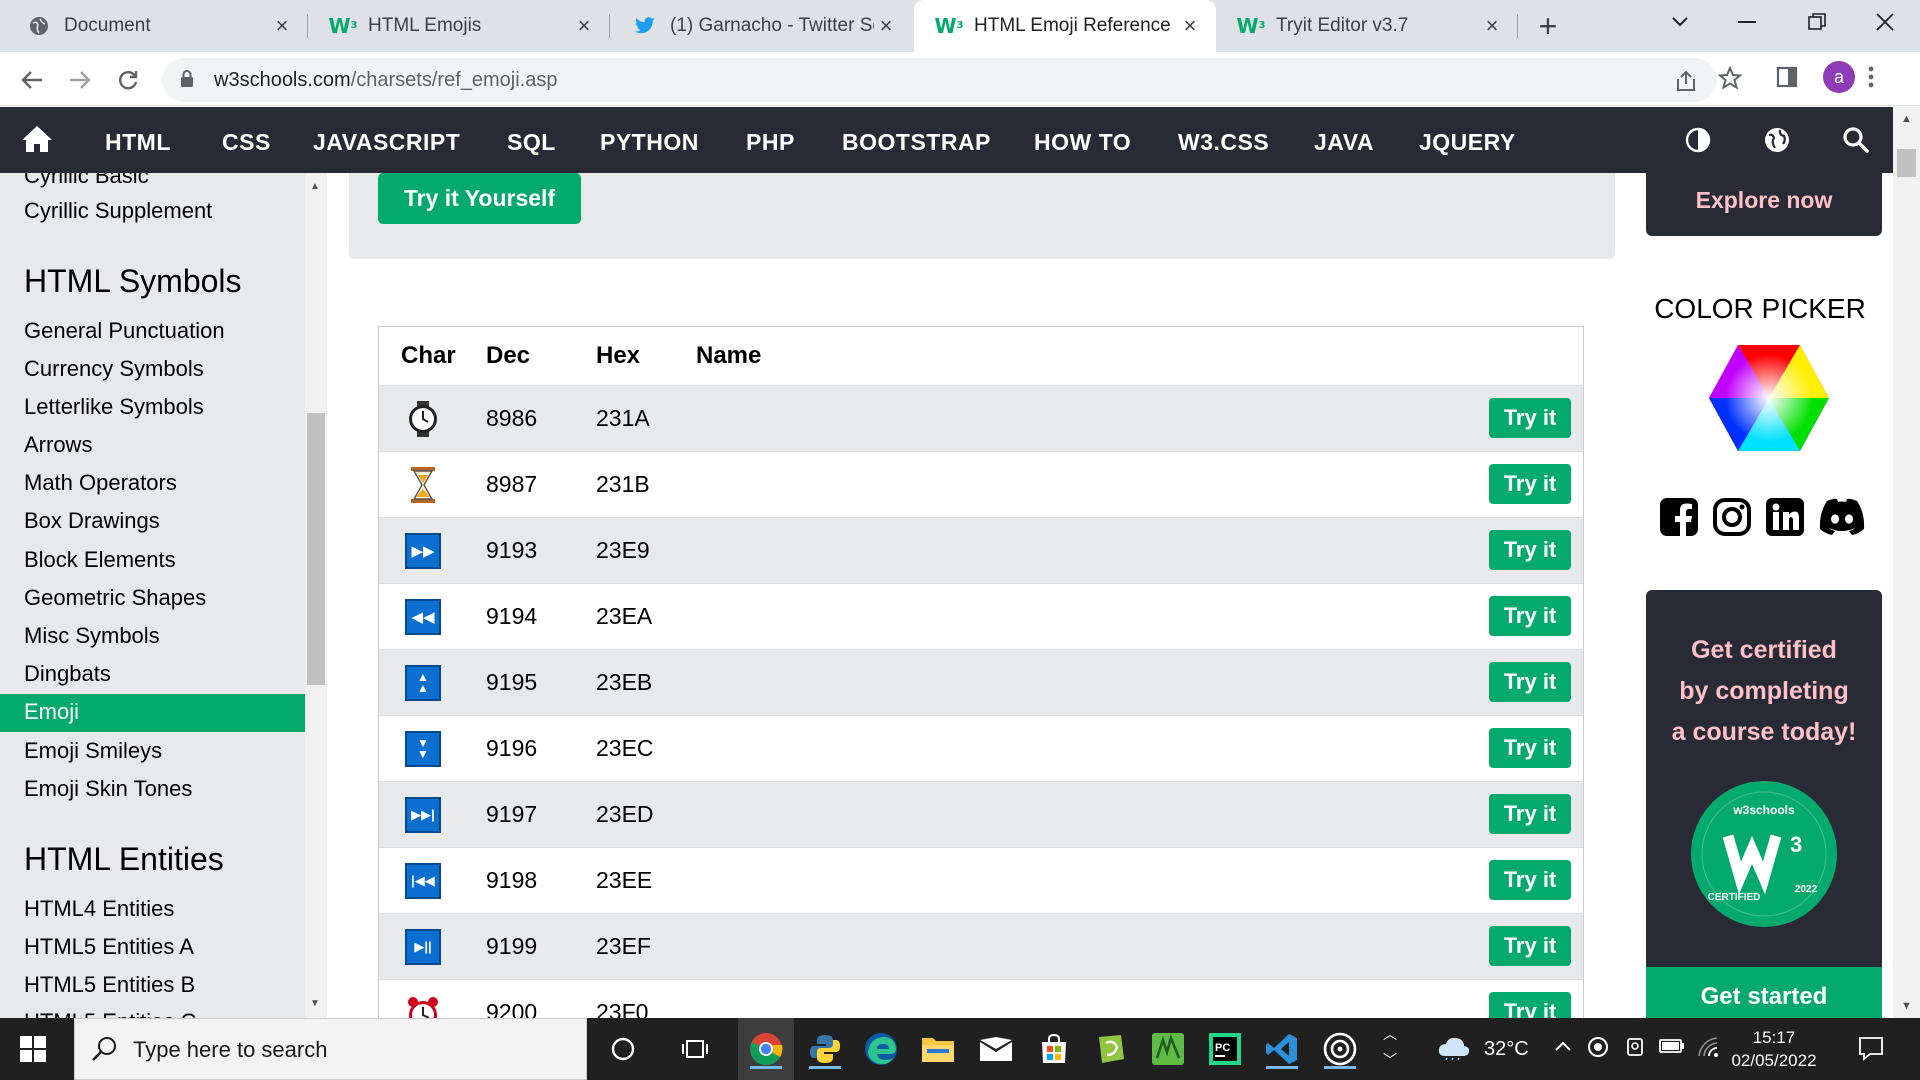 This screenshot has height=1080, width=1920. Describe the element at coordinates (1390, 1034) in the screenshot. I see `taskbar-scroll-up-icon: ︿` at that location.